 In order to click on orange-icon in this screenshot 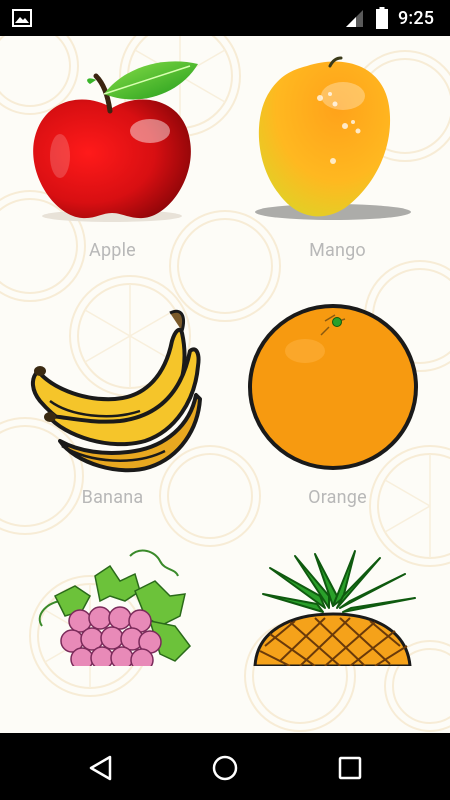, I will do `click(333, 387)`.